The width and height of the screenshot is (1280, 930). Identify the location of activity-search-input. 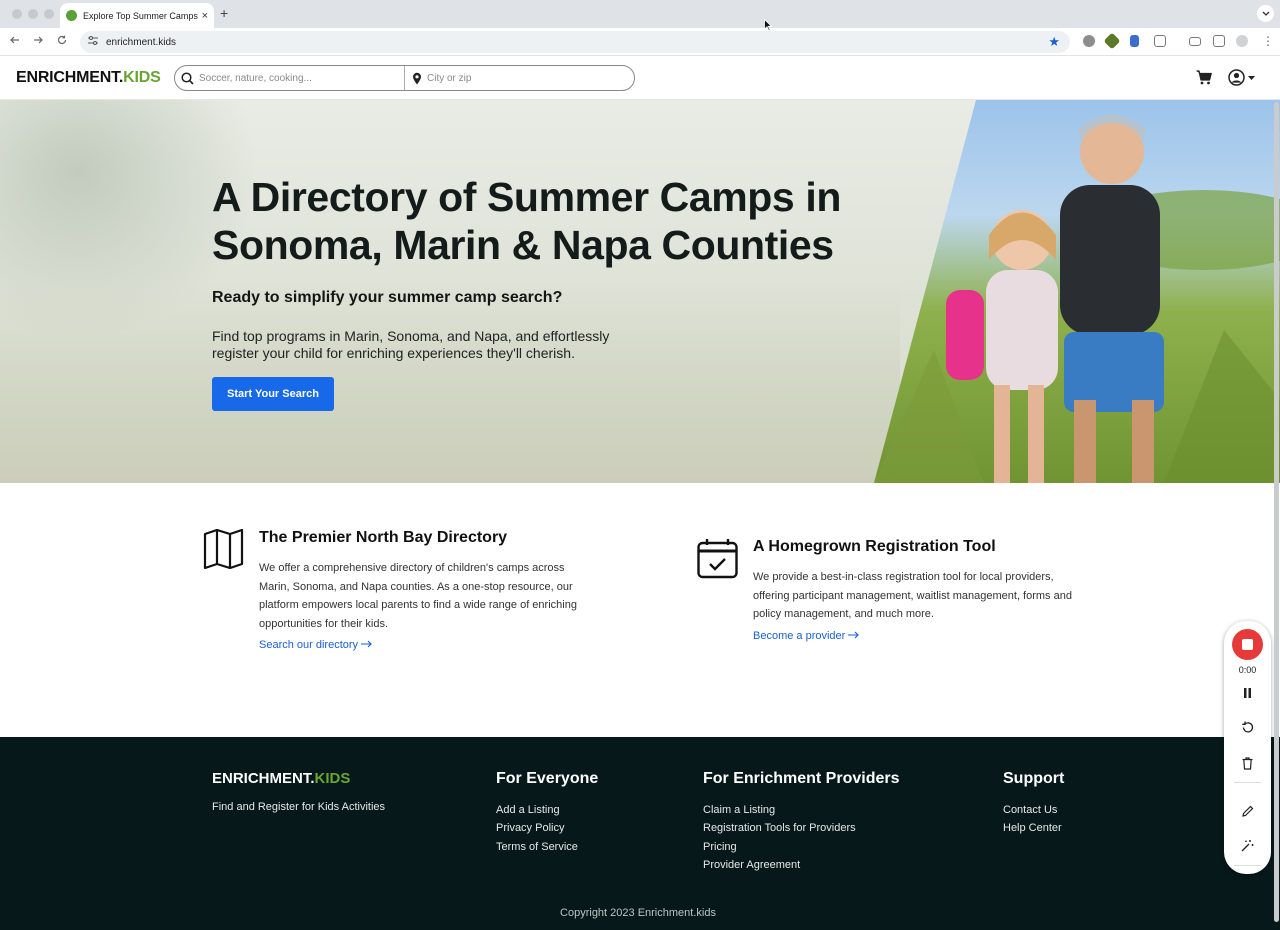
(294, 78).